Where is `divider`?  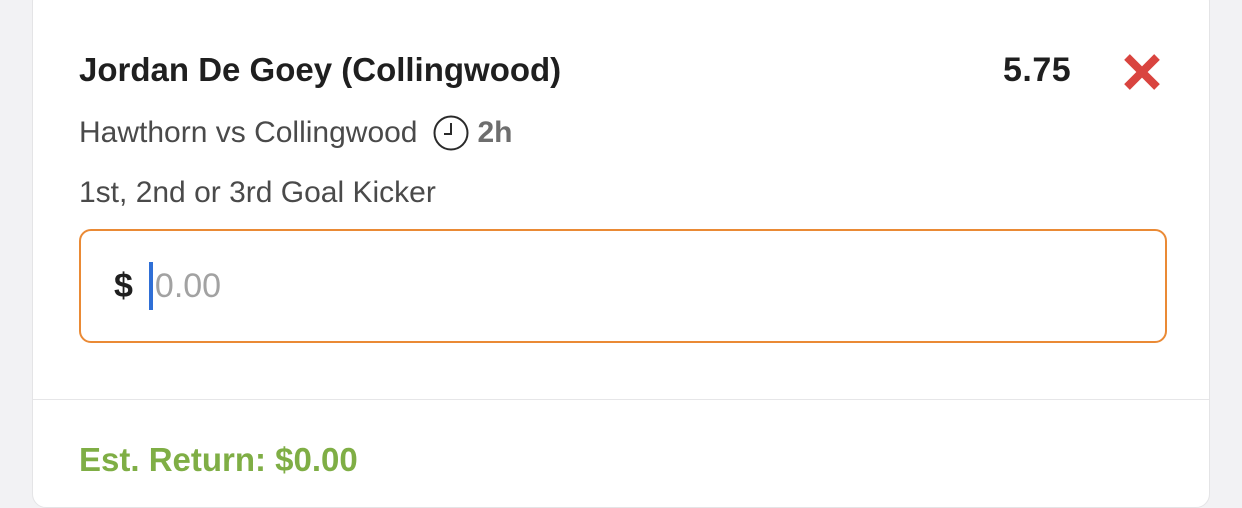
divider is located at coordinates (621, 399).